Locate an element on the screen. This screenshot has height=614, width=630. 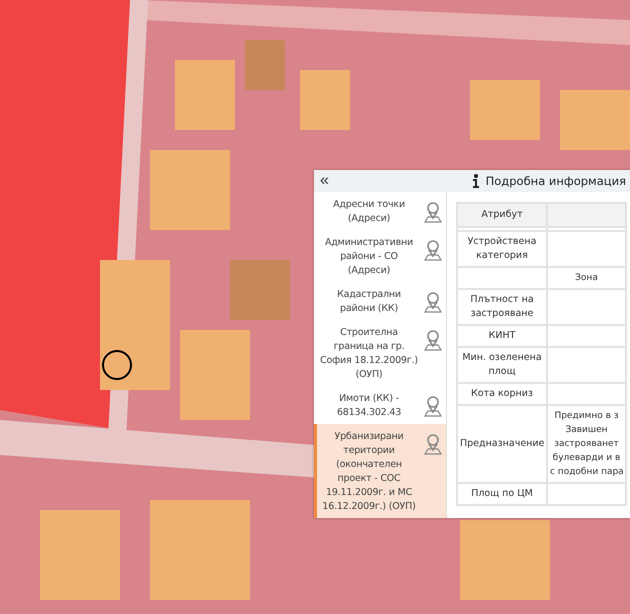
table-cell: Предназначение is located at coordinates (502, 444).